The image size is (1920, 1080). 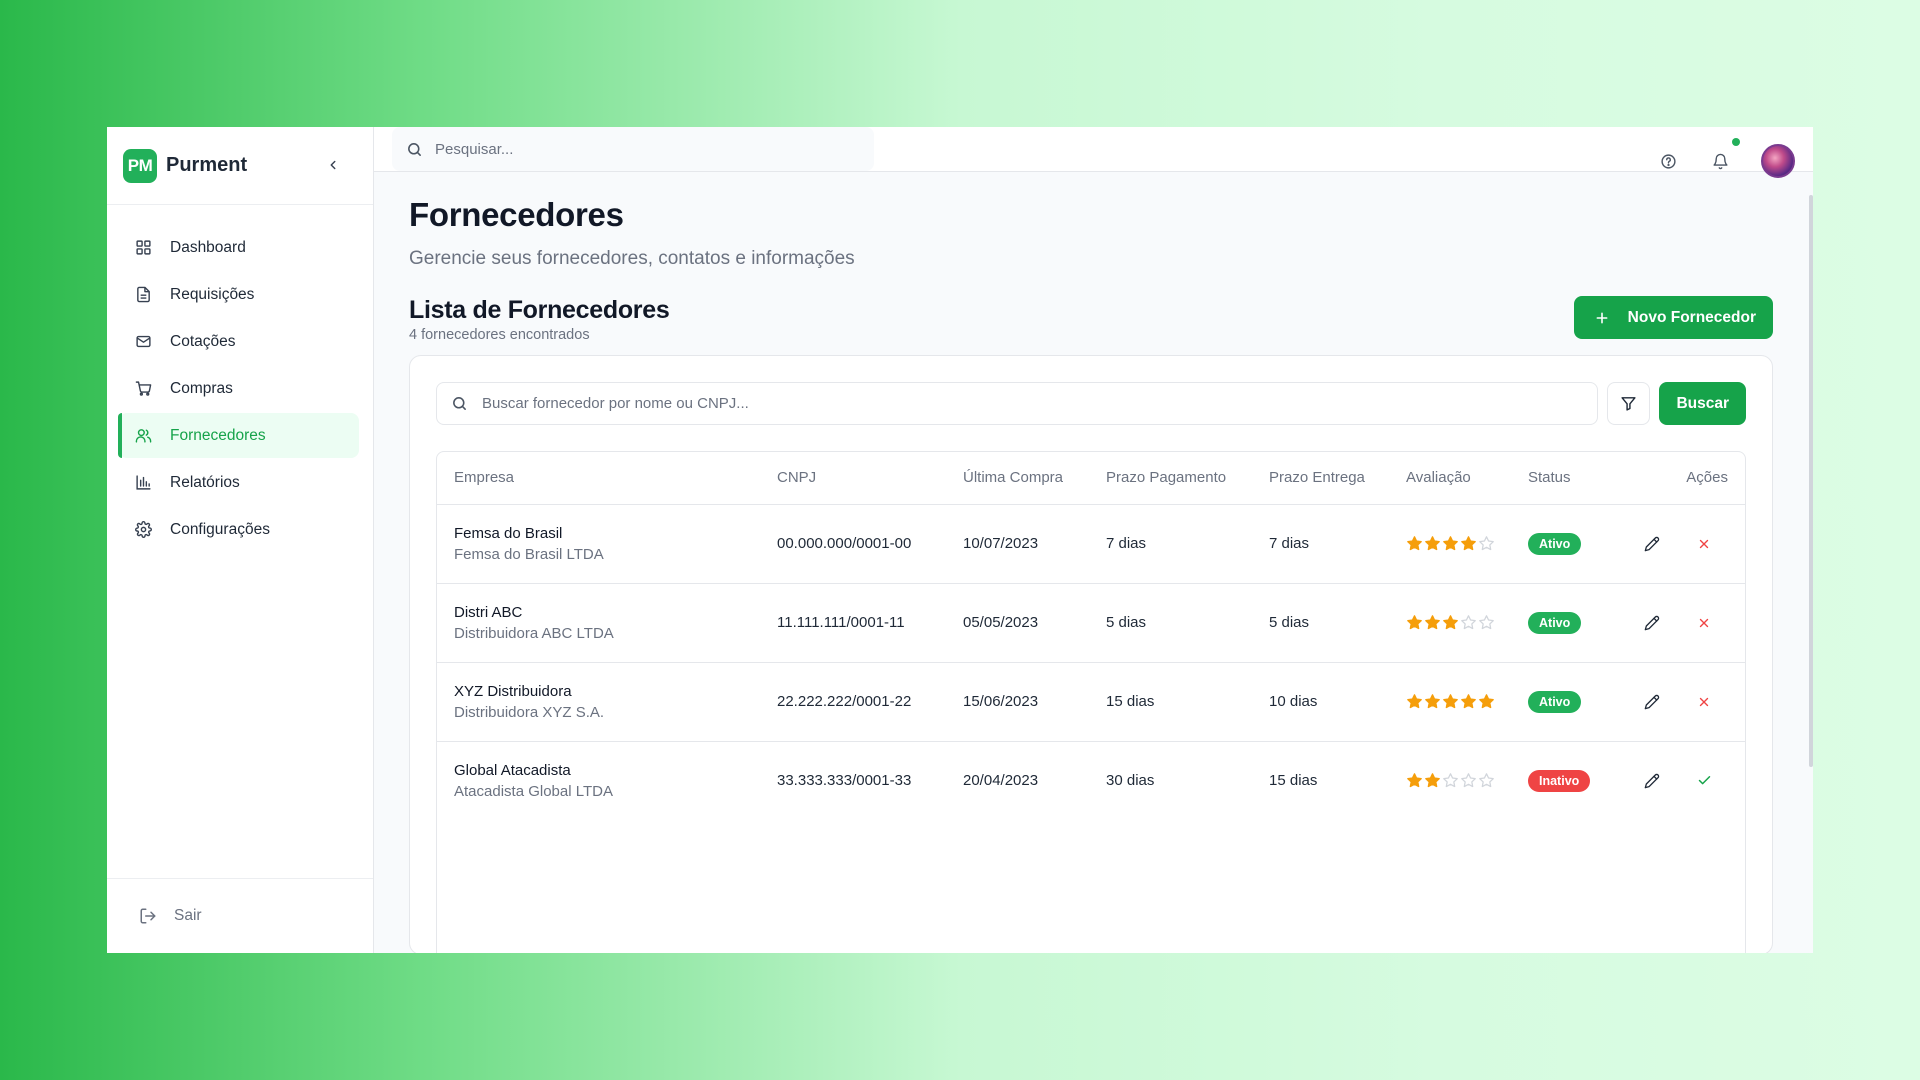 What do you see at coordinates (239, 341) in the screenshot?
I see `sidebar-item-cotacoes: Cotações` at bounding box center [239, 341].